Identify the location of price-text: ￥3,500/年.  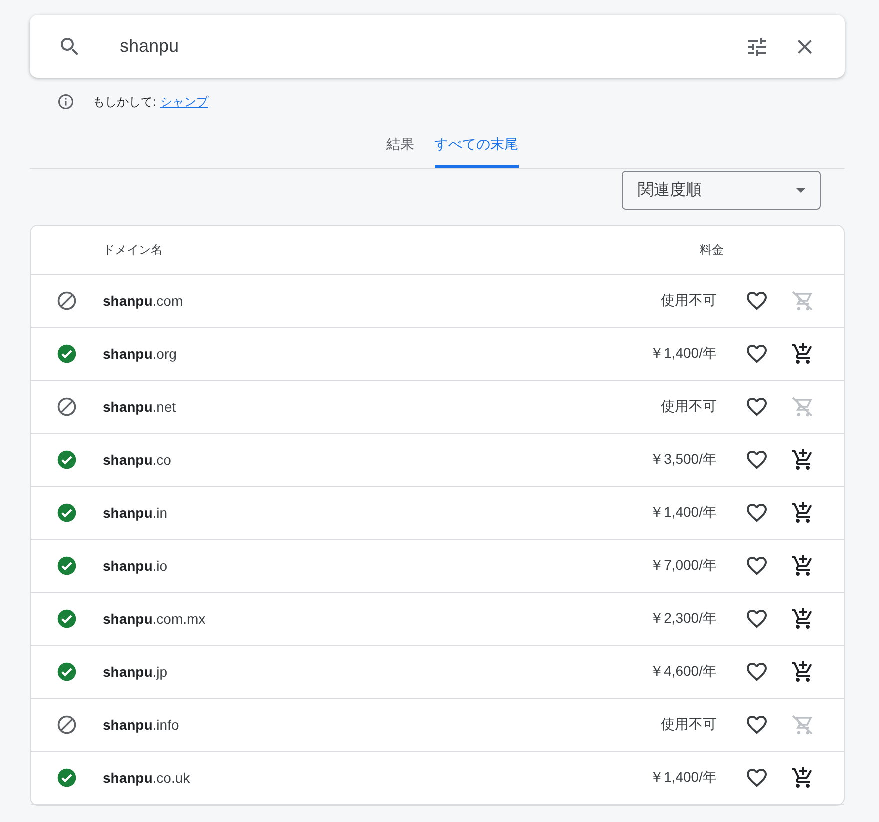
(683, 460).